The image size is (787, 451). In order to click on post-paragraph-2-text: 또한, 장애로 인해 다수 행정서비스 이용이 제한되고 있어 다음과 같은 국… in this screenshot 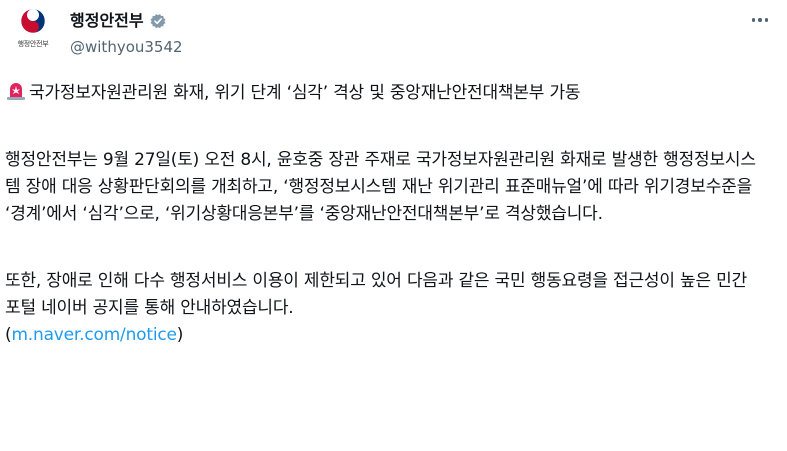, I will do `click(376, 294)`.